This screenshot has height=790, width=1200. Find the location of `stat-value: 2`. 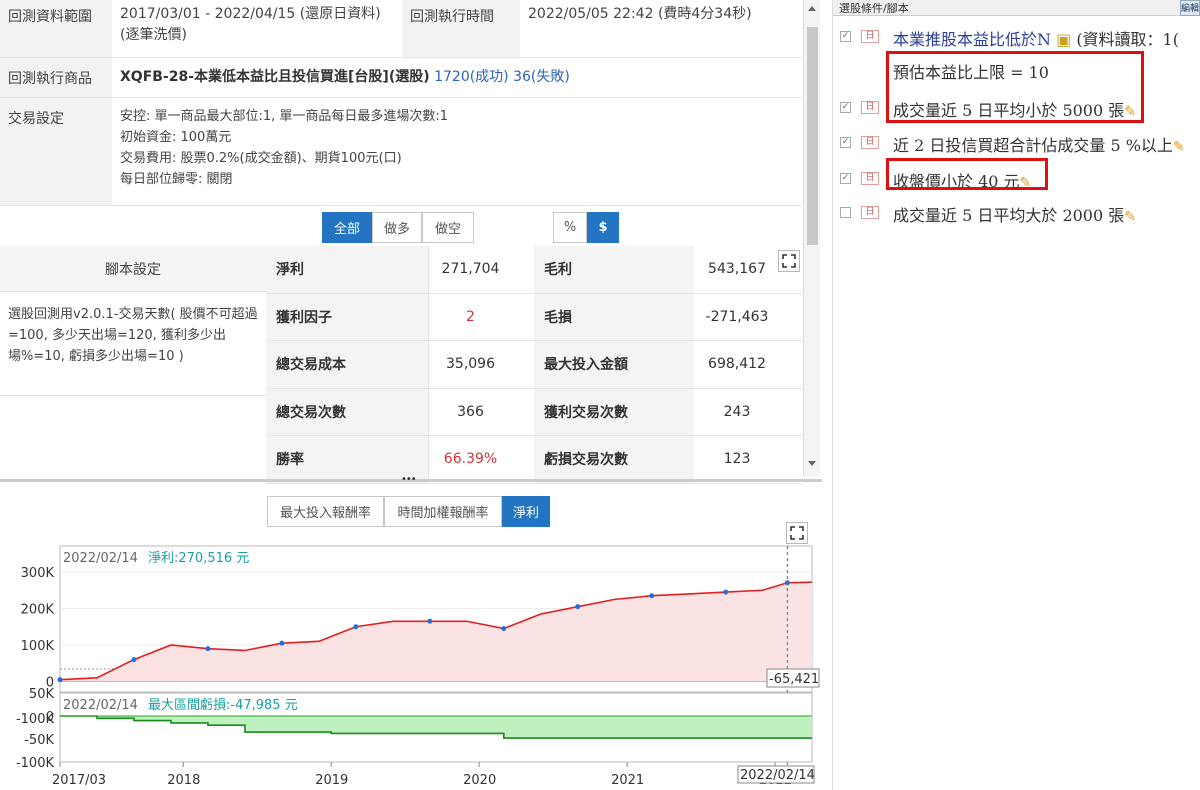

stat-value: 2 is located at coordinates (481, 317).